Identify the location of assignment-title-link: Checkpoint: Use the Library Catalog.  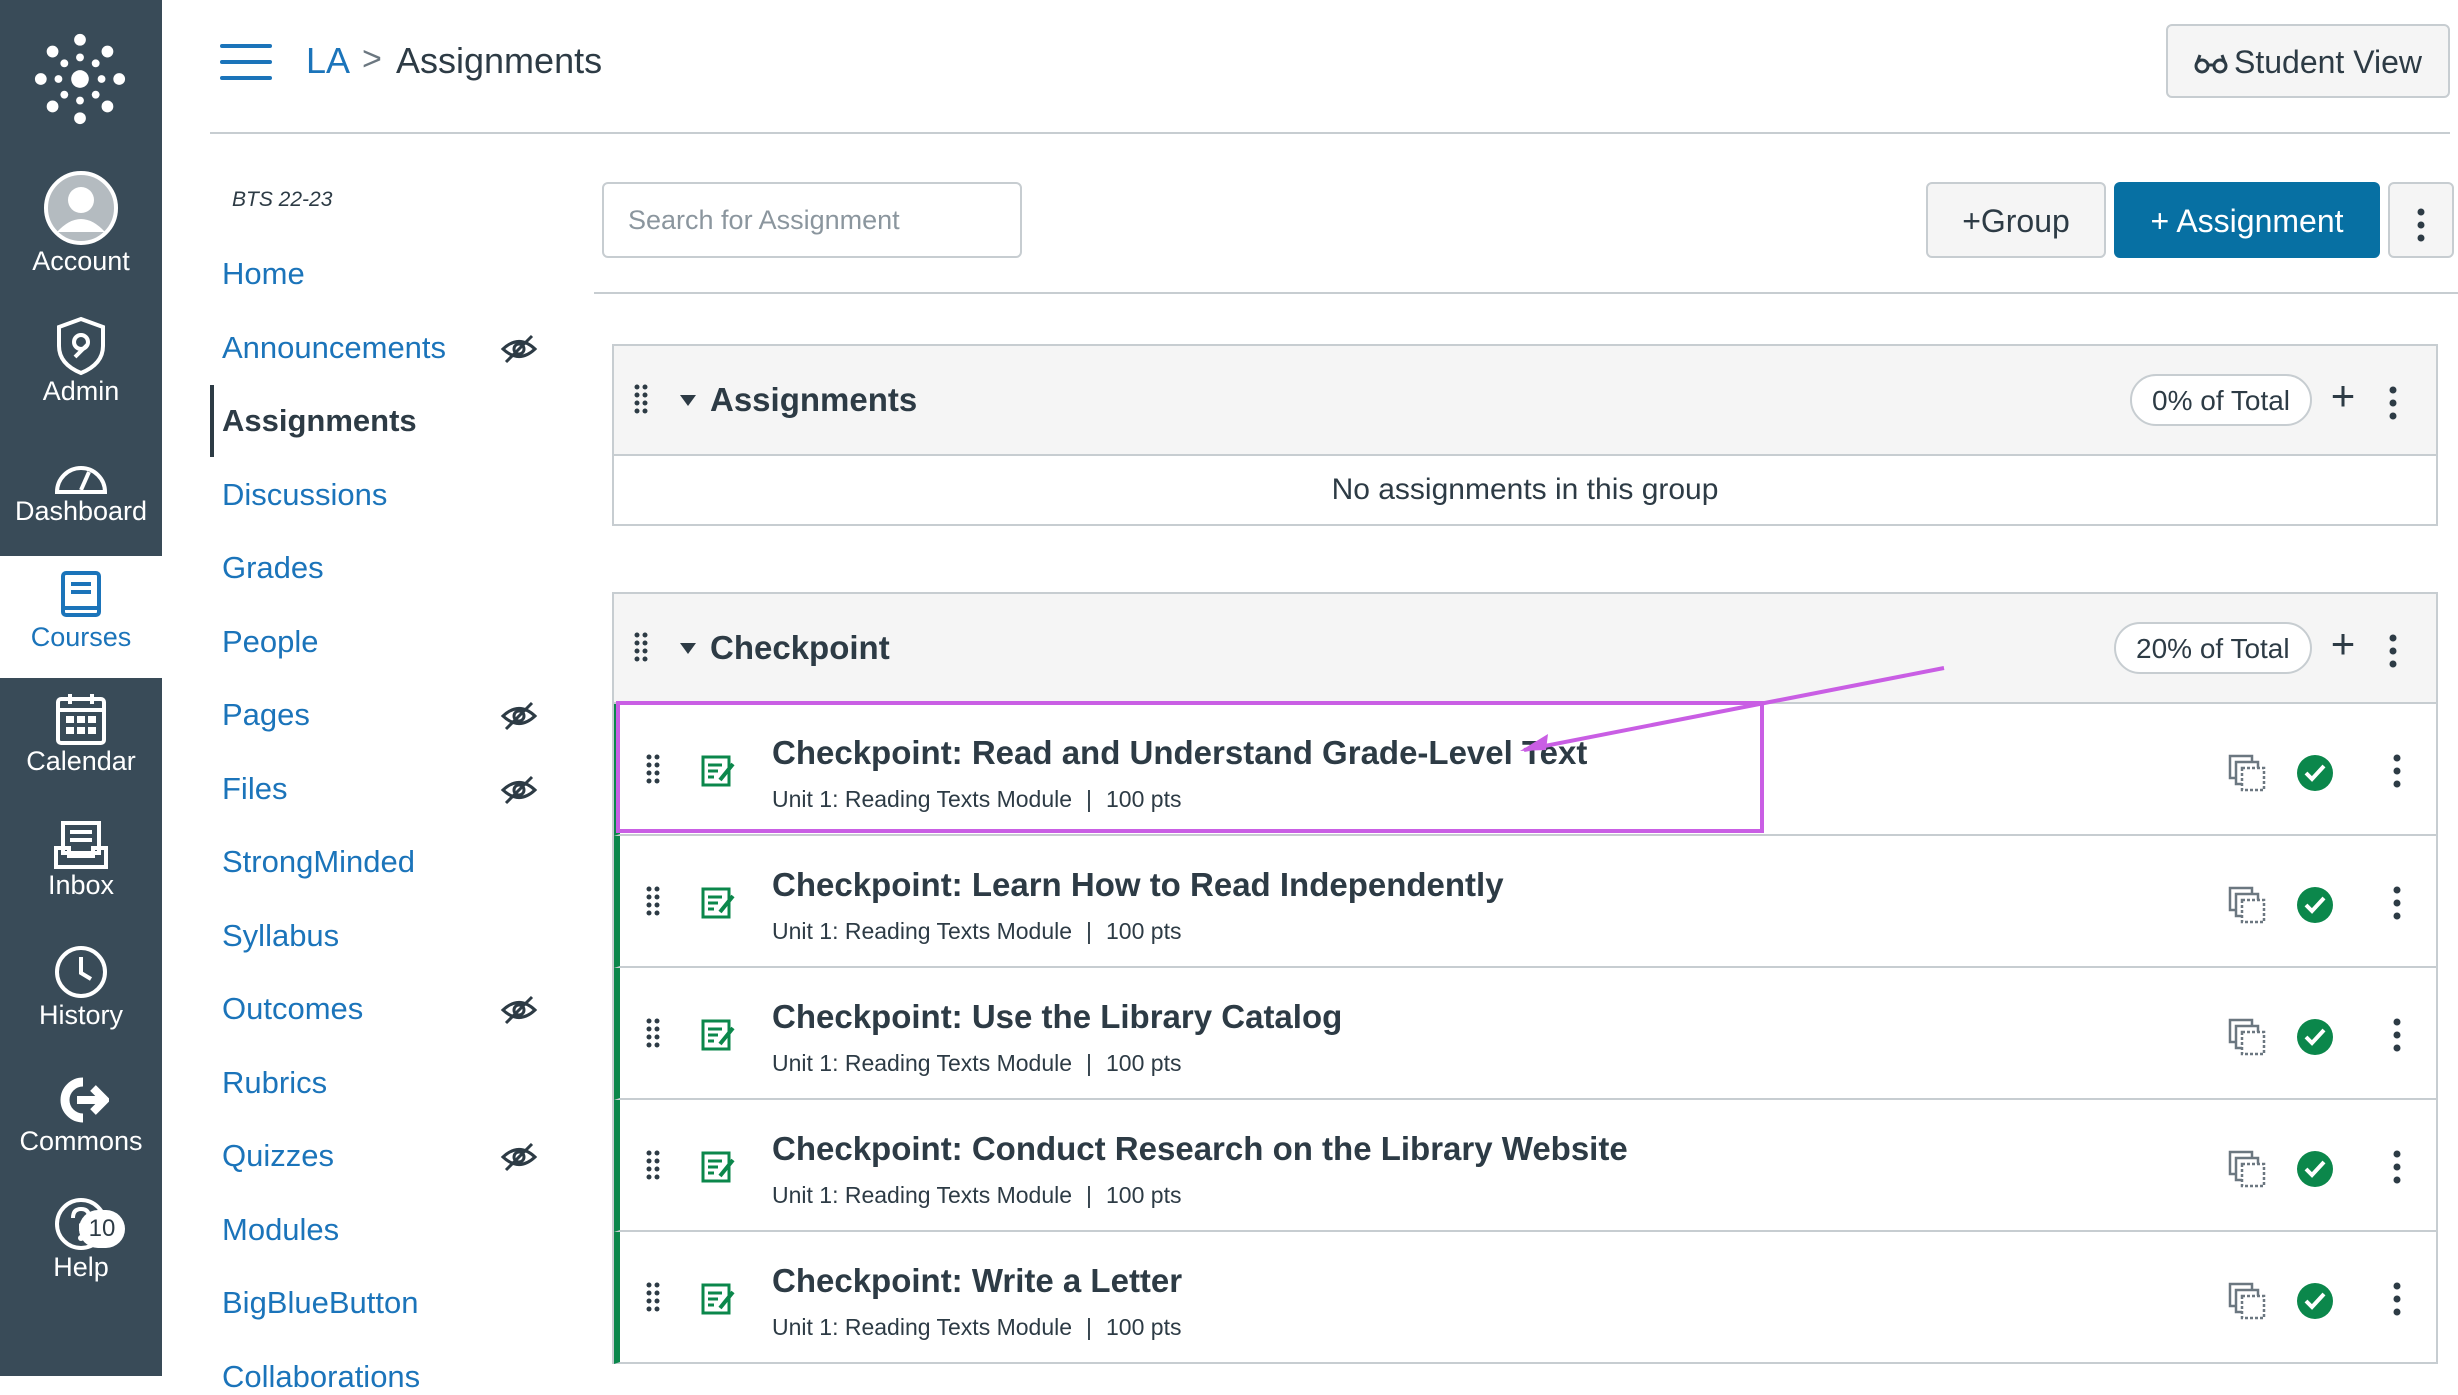
(1057, 1017).